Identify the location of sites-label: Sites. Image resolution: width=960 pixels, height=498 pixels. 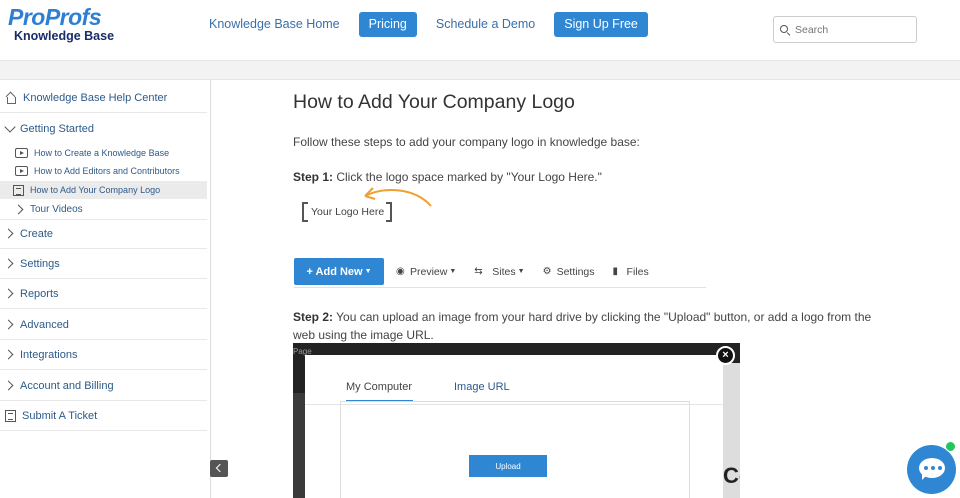
(504, 271).